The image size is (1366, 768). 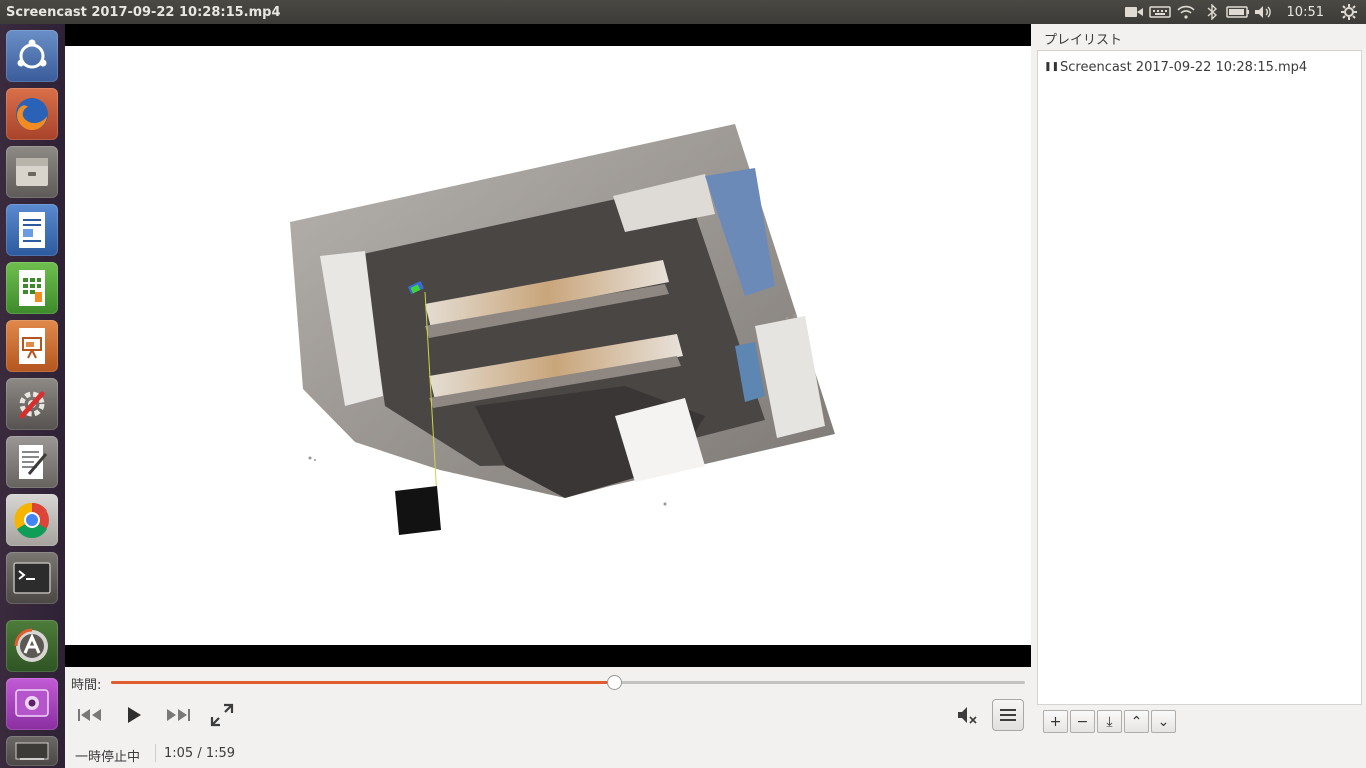 I want to click on software-updater-icon, so click(x=32, y=646).